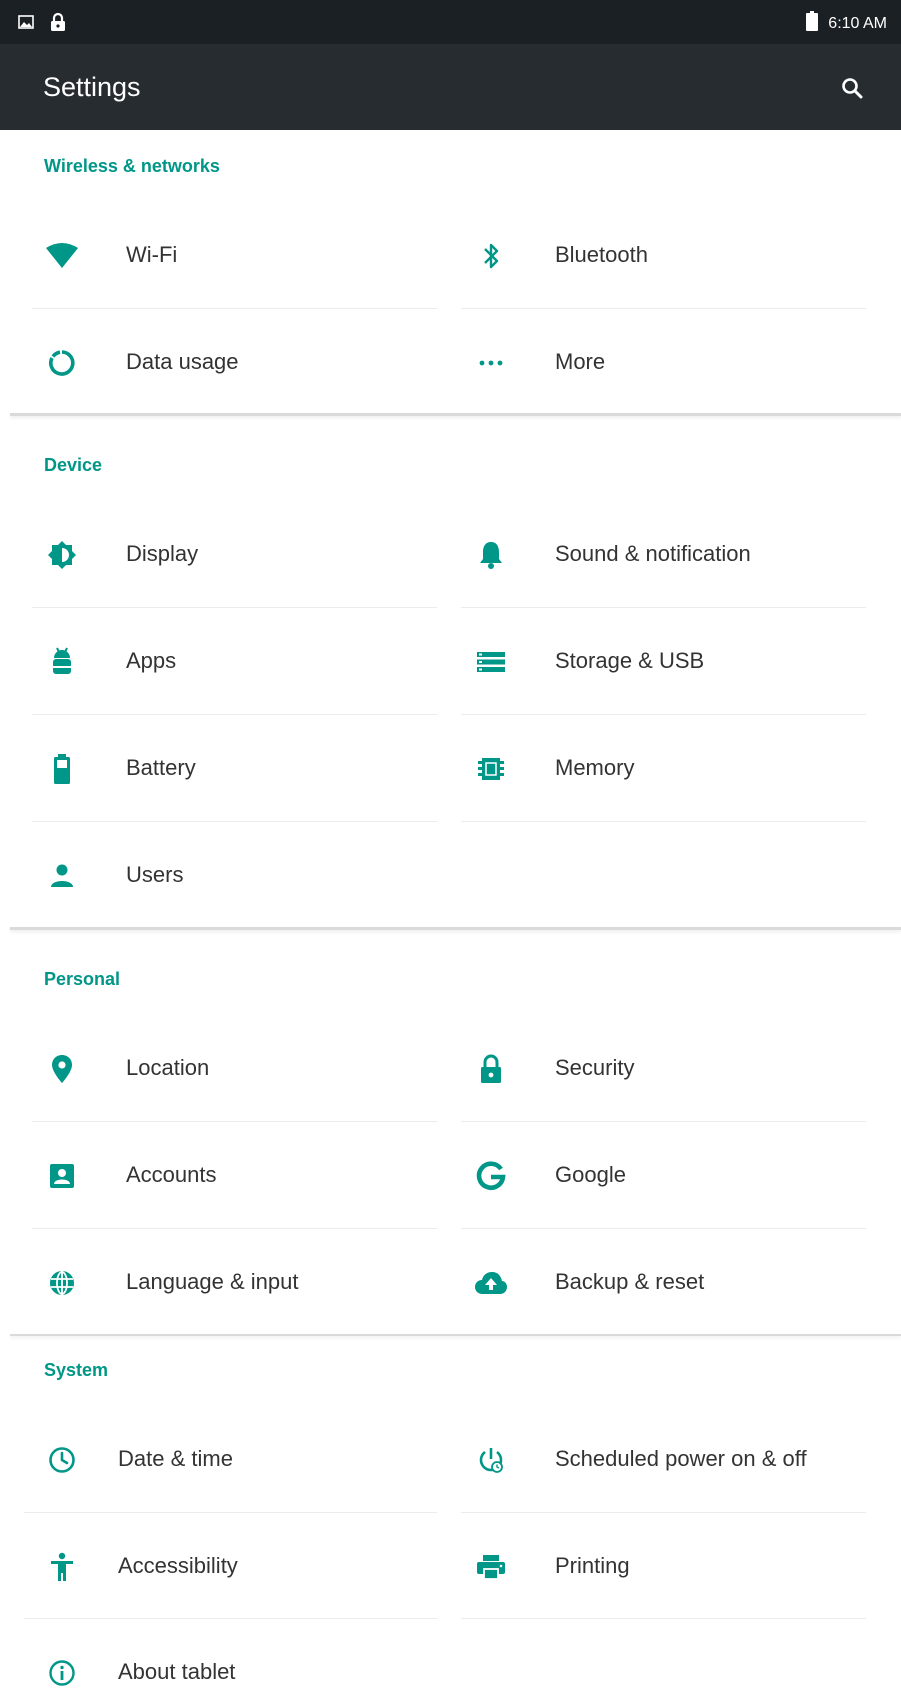  Describe the element at coordinates (653, 553) in the screenshot. I see `settings-item-label: Sound & notification` at that location.